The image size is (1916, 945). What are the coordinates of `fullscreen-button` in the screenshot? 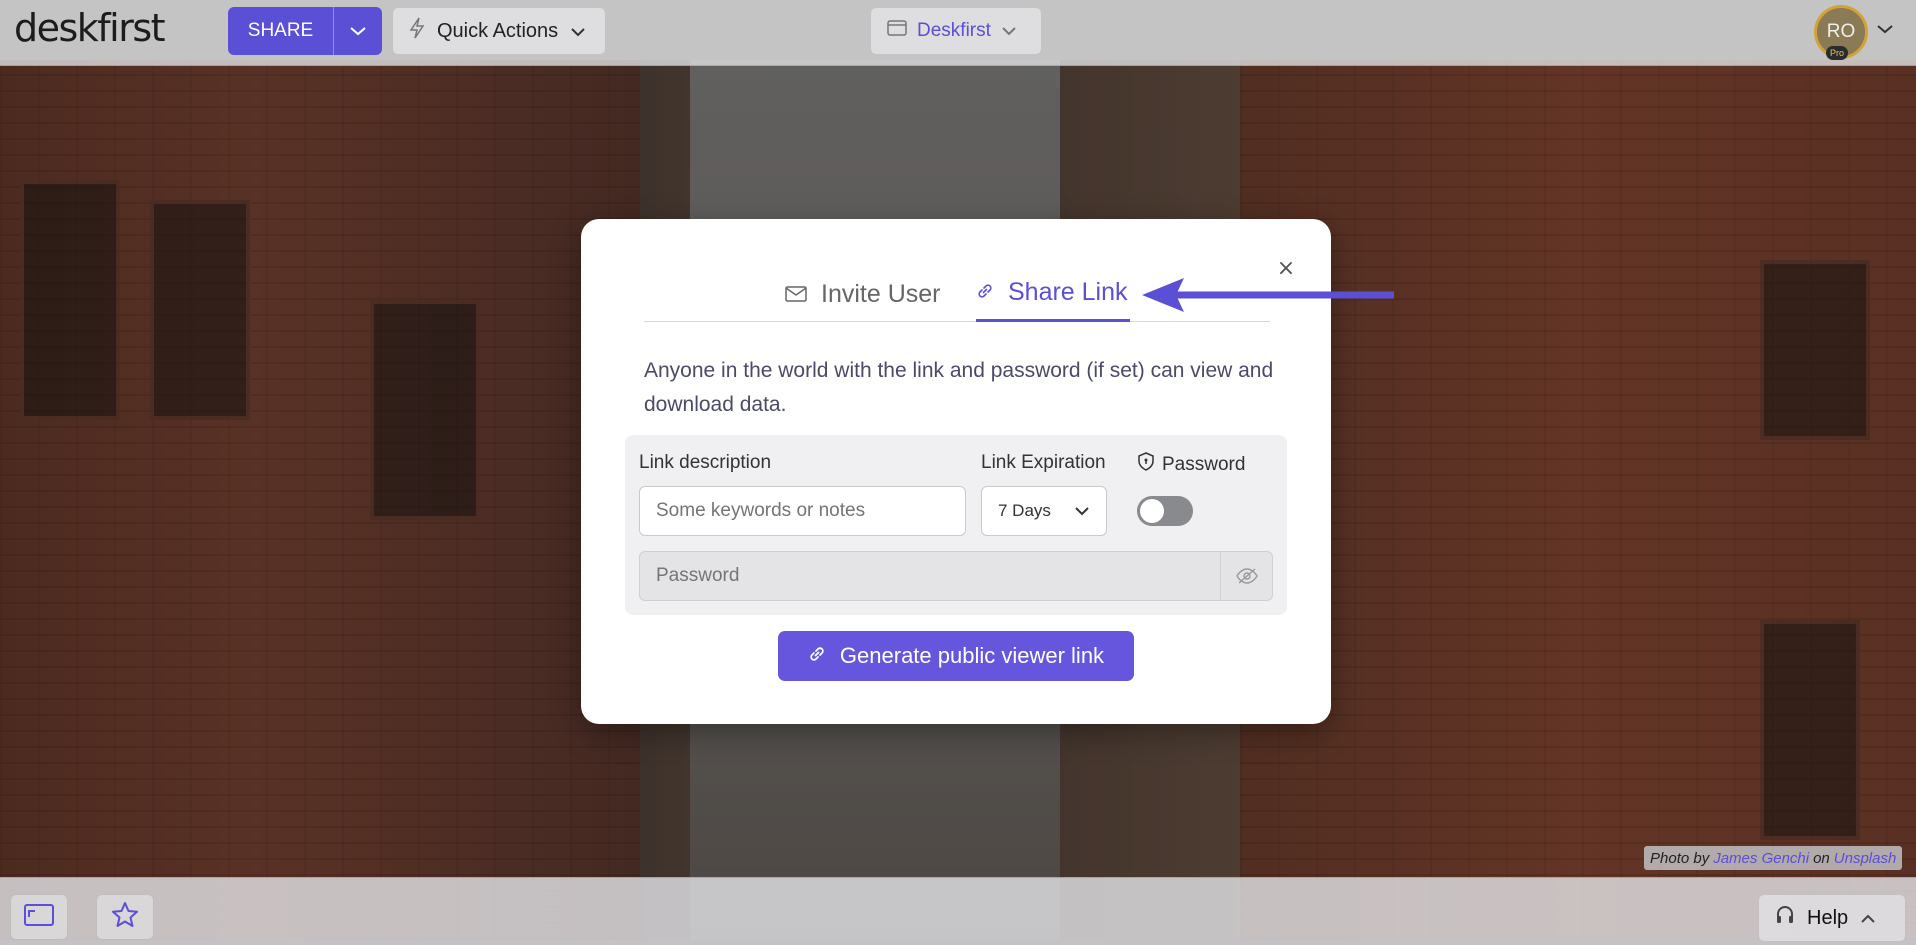 It's located at (39, 917).